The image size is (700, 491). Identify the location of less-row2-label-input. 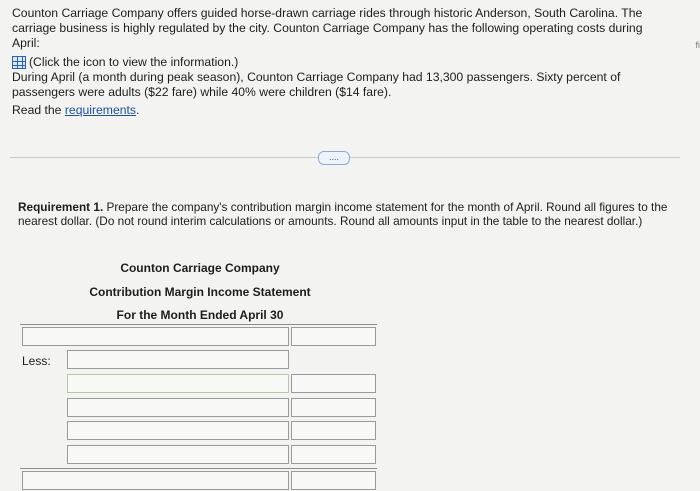
(178, 383).